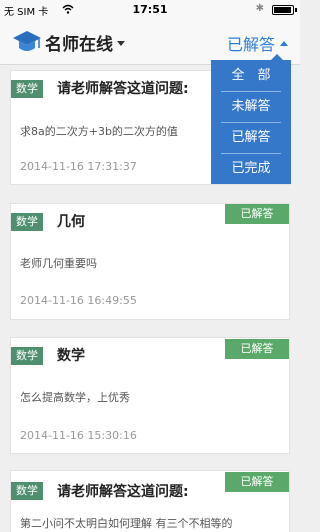 The image size is (320, 532). What do you see at coordinates (121, 43) in the screenshot?
I see `caret-down-icon` at bounding box center [121, 43].